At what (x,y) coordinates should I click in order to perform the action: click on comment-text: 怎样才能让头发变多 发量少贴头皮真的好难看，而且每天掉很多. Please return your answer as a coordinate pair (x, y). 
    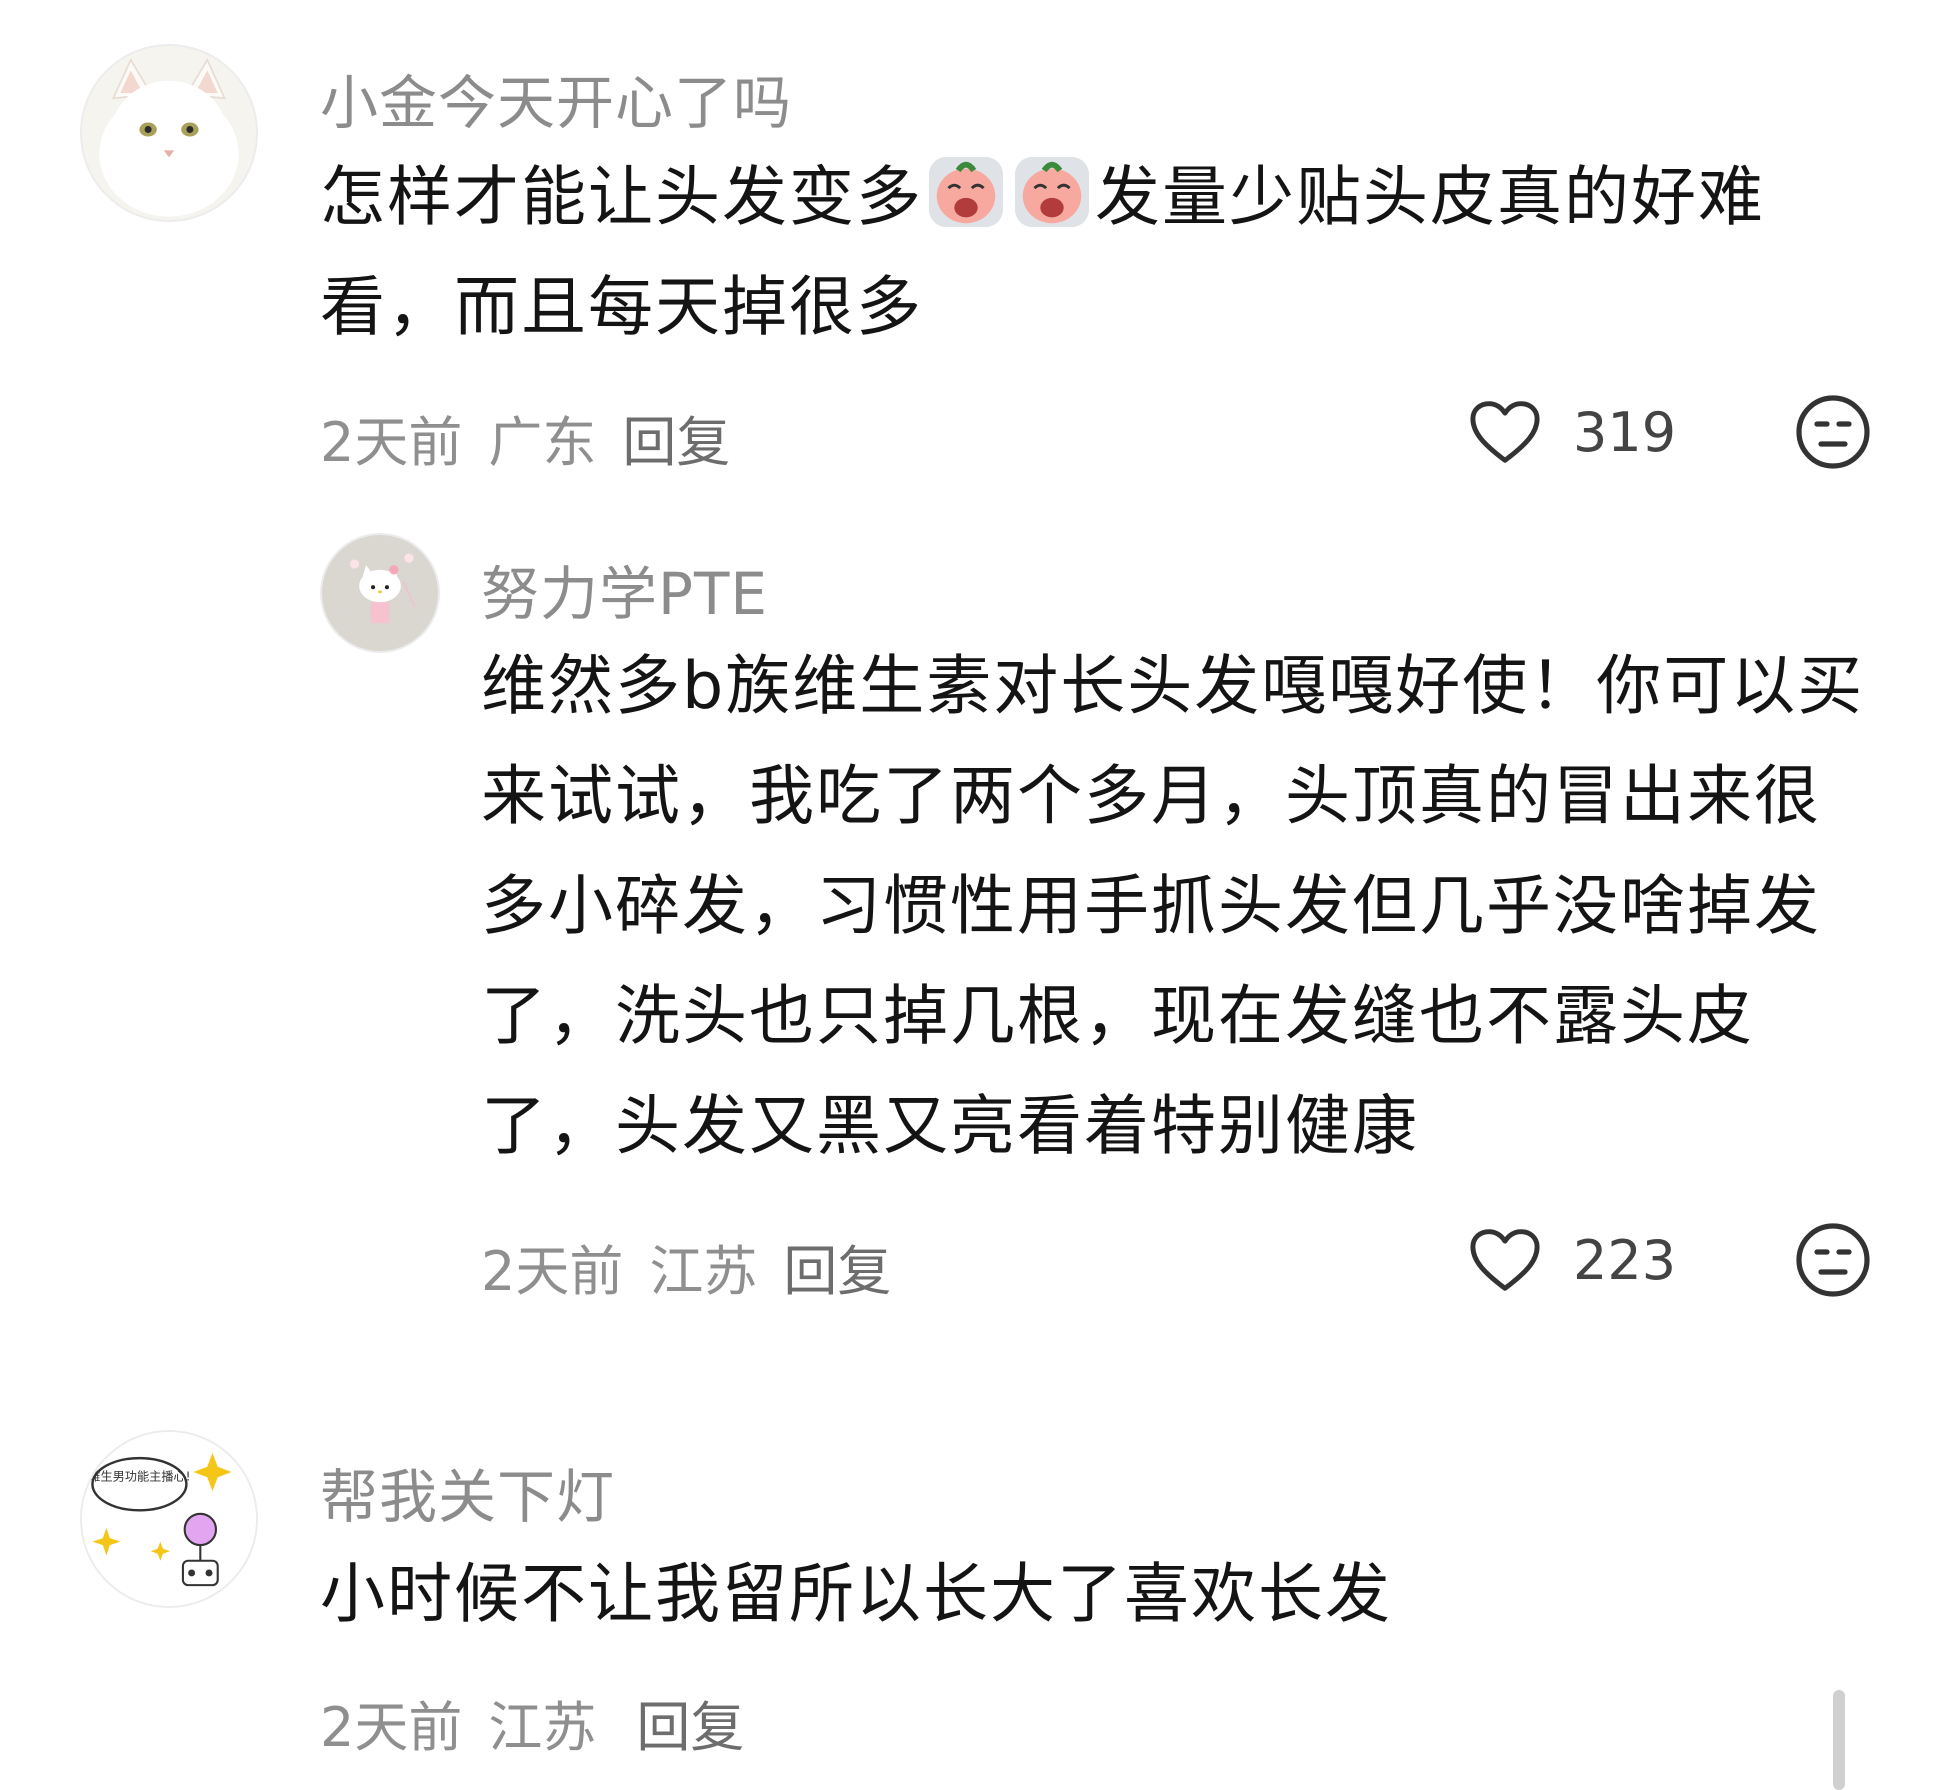
    Looking at the image, I should click on (1090, 253).